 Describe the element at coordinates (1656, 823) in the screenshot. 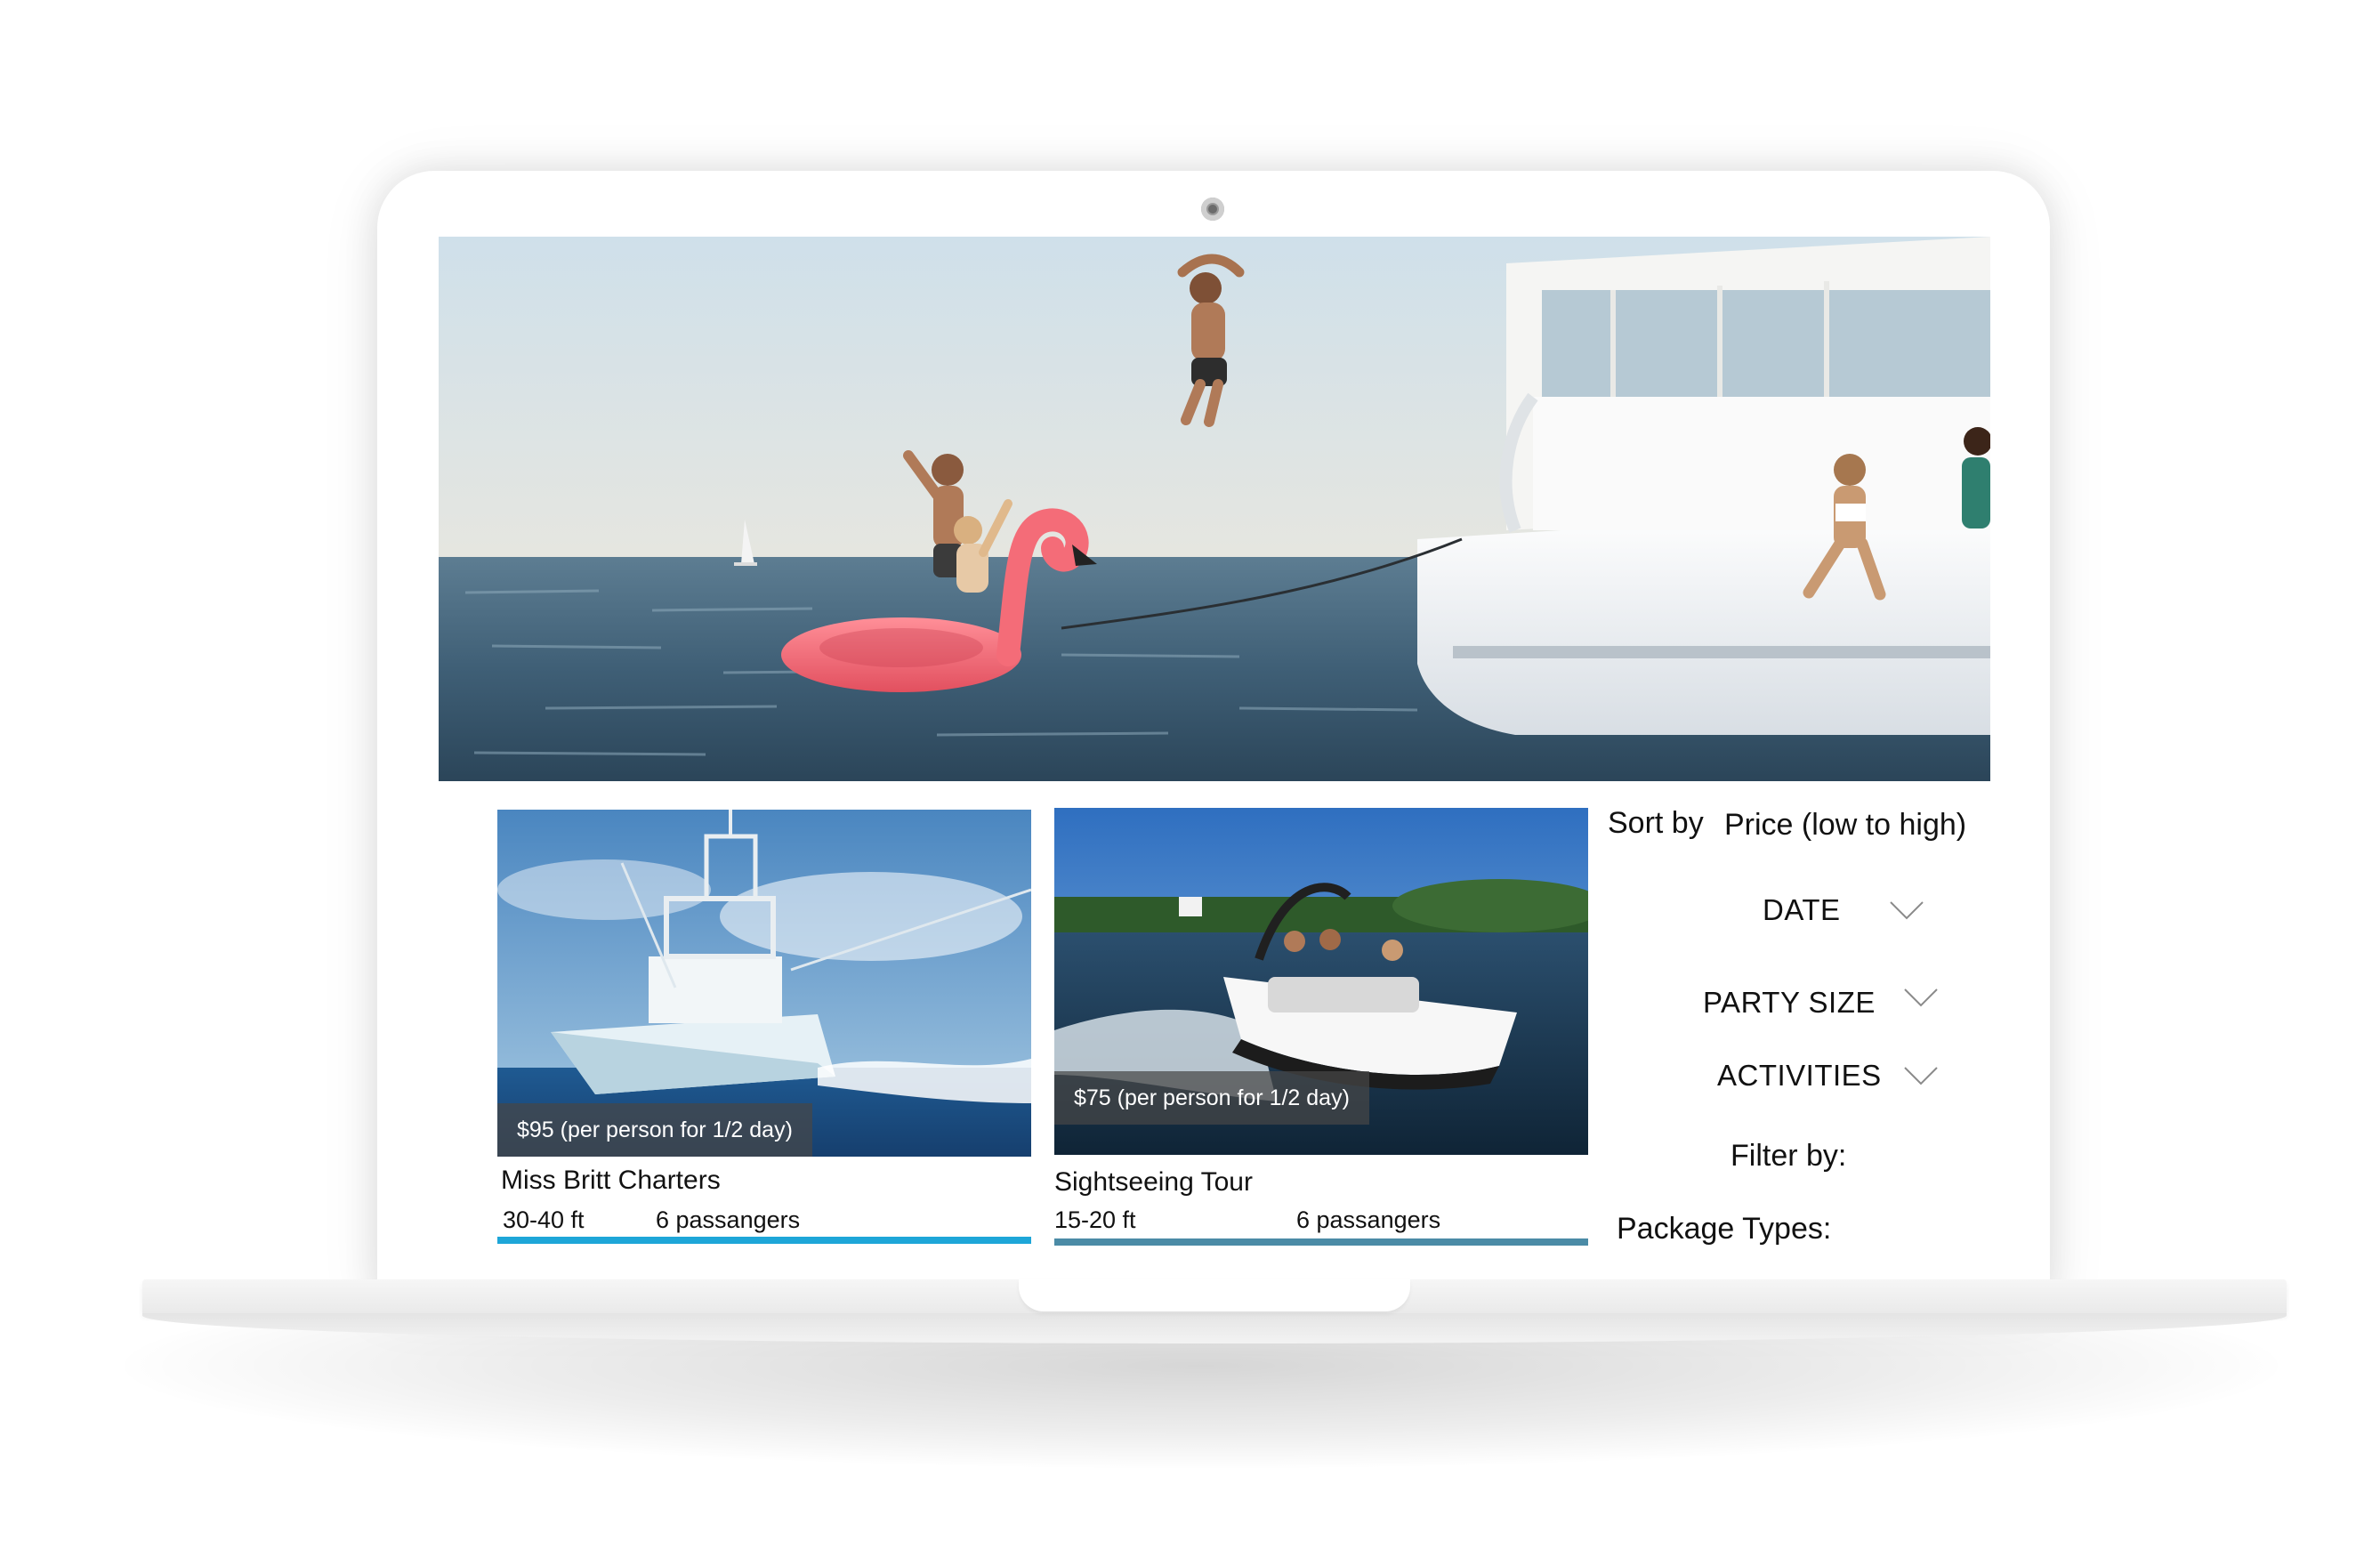

I see `sort-label: Sort by` at that location.